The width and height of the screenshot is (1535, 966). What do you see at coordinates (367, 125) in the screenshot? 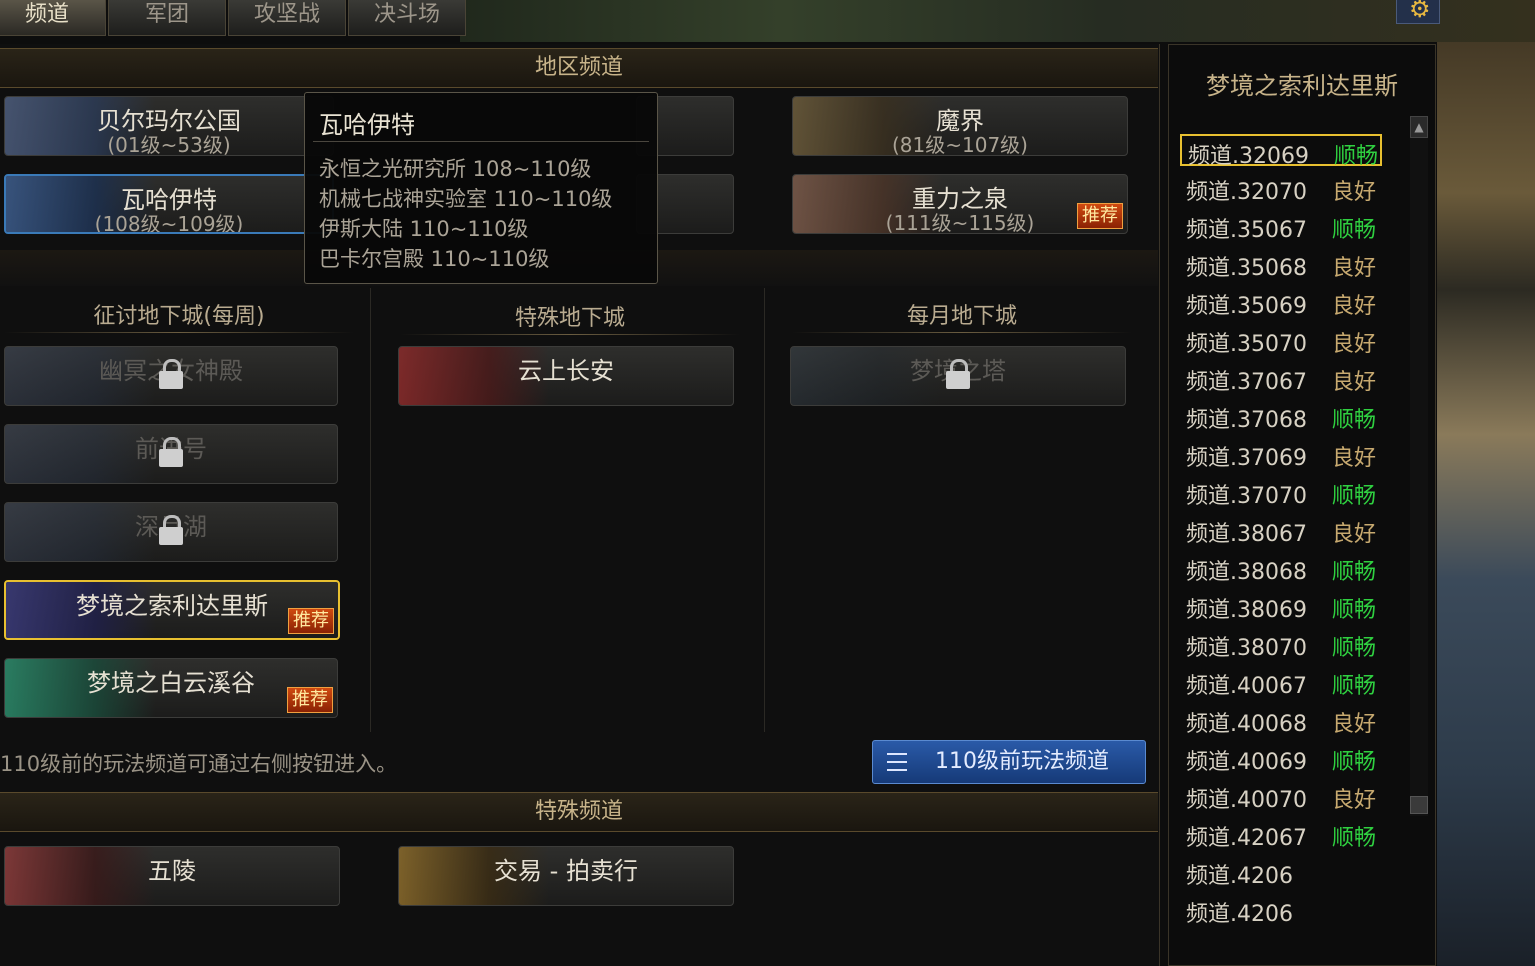
I see `tooltip-title: 瓦哈伊特` at bounding box center [367, 125].